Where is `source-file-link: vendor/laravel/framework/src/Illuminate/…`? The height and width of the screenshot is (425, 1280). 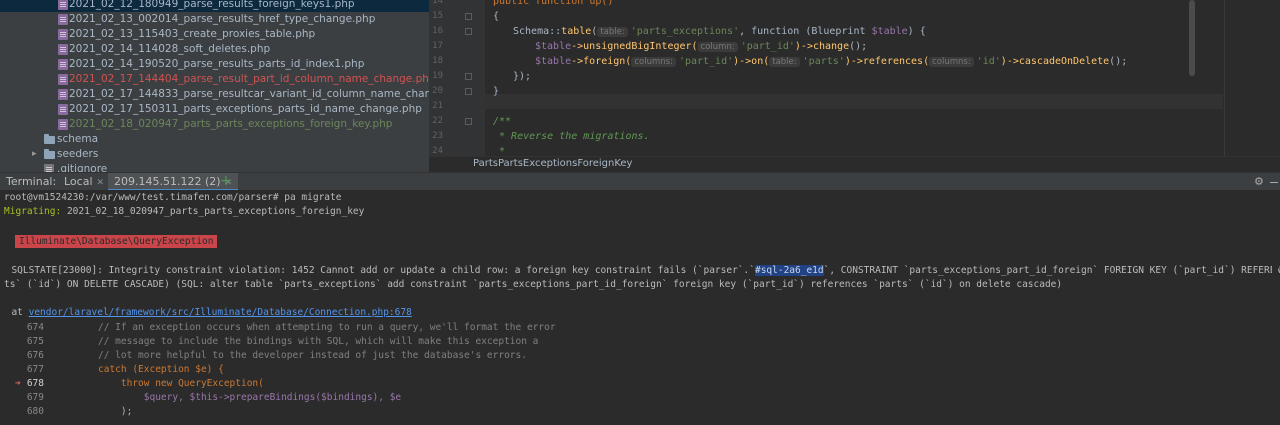
source-file-link: vendor/laravel/framework/src/Illuminate/… is located at coordinates (220, 312).